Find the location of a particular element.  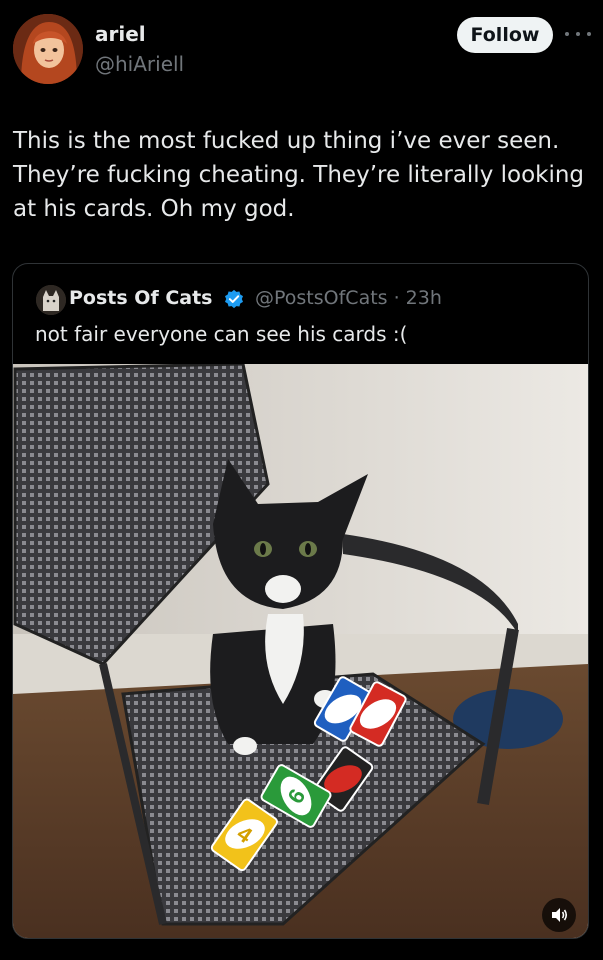

volume-button is located at coordinates (559, 915).